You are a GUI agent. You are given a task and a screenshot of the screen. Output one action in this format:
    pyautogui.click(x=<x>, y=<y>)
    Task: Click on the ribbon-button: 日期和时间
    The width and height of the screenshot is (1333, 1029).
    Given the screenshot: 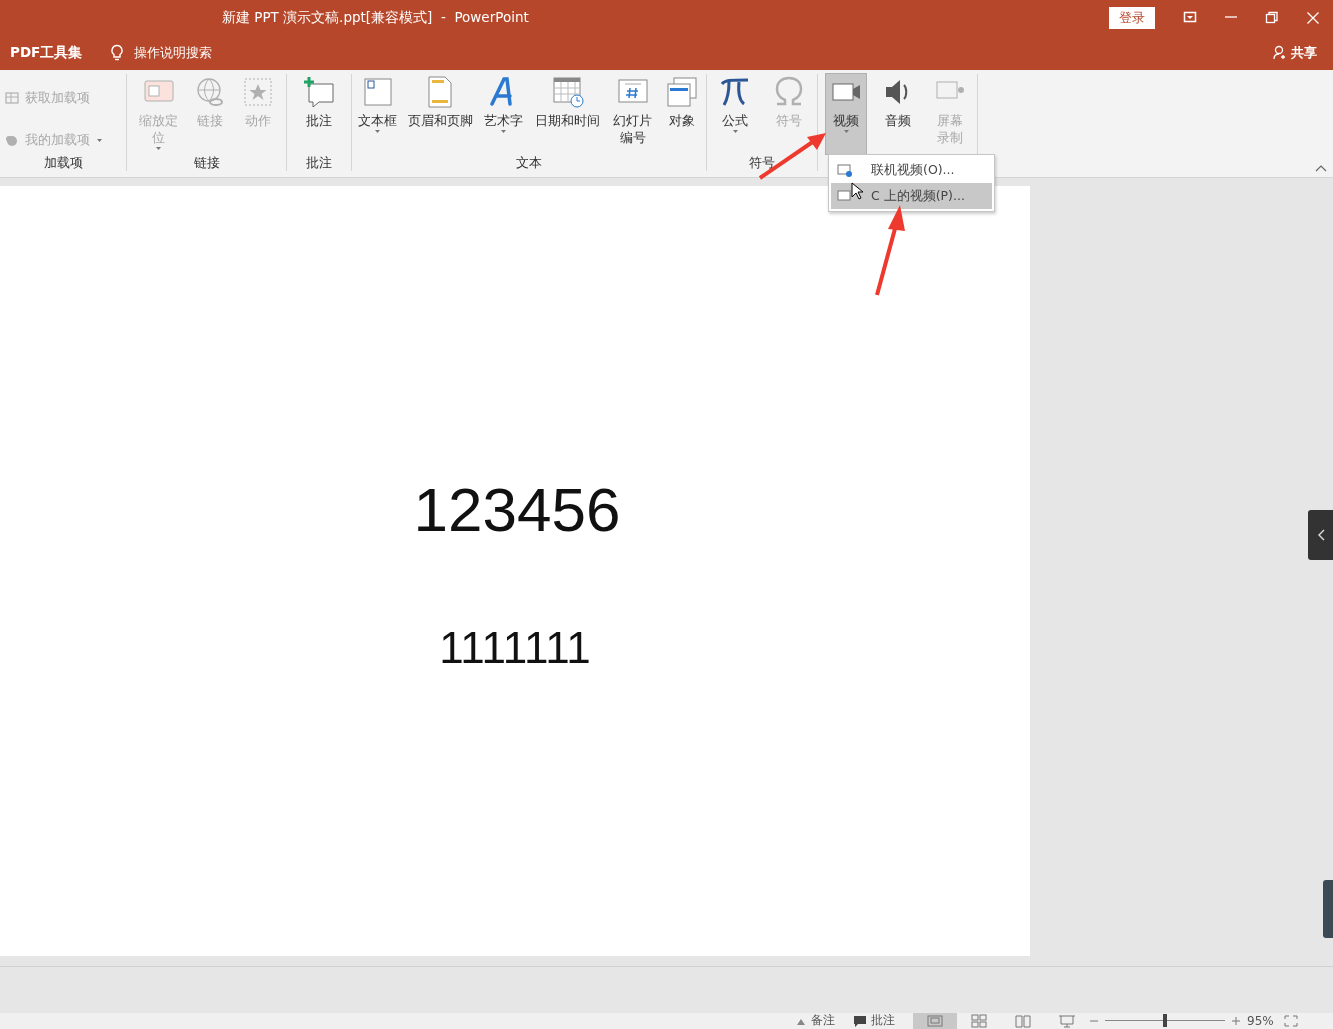 What is the action you would take?
    pyautogui.click(x=567, y=114)
    